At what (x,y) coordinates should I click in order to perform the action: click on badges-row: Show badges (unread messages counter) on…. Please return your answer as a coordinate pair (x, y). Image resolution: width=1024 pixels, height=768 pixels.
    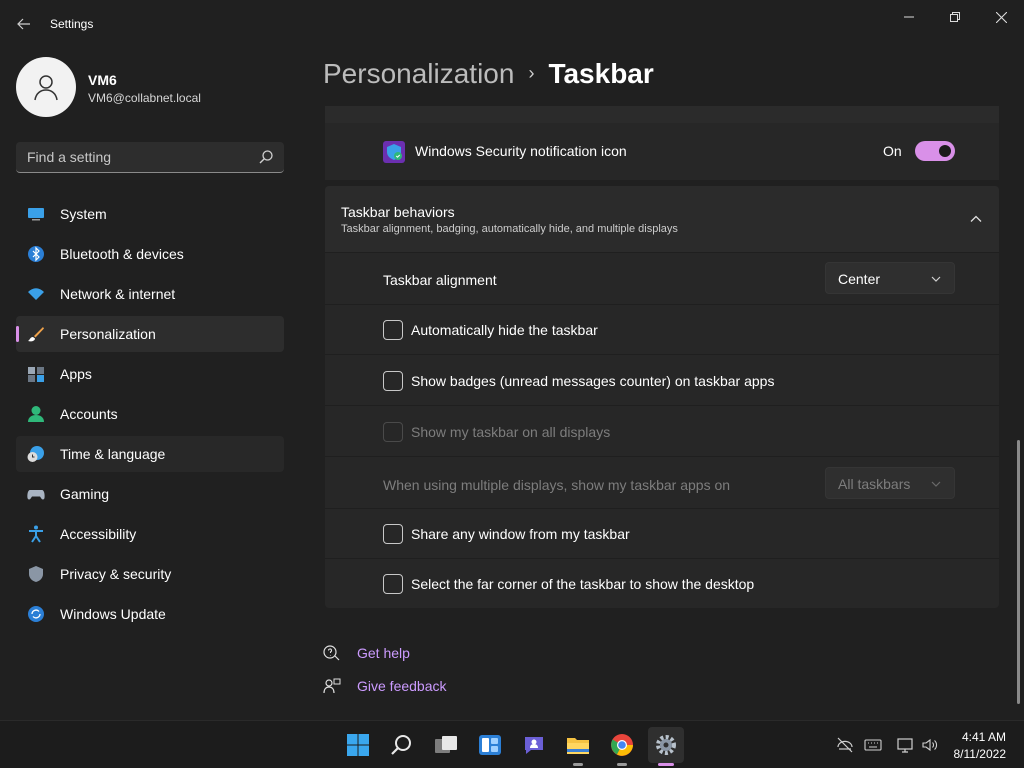
    Looking at the image, I should click on (662, 379).